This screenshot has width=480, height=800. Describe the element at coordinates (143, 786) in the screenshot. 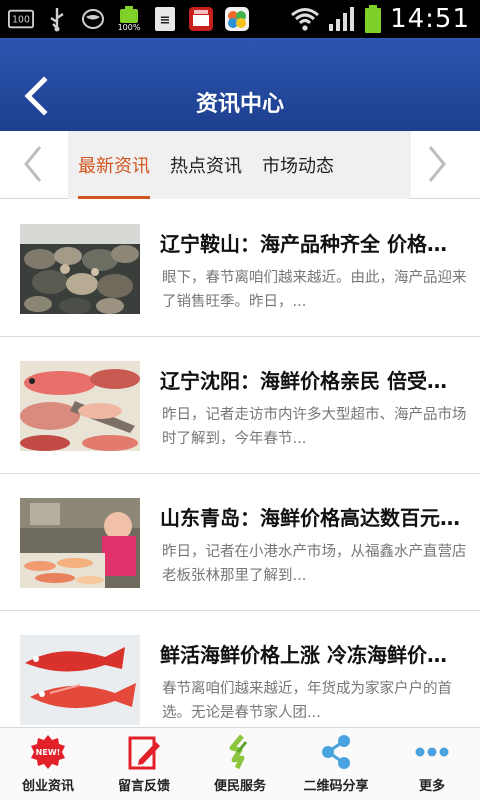

I see `nav-label: 留言反馈` at that location.